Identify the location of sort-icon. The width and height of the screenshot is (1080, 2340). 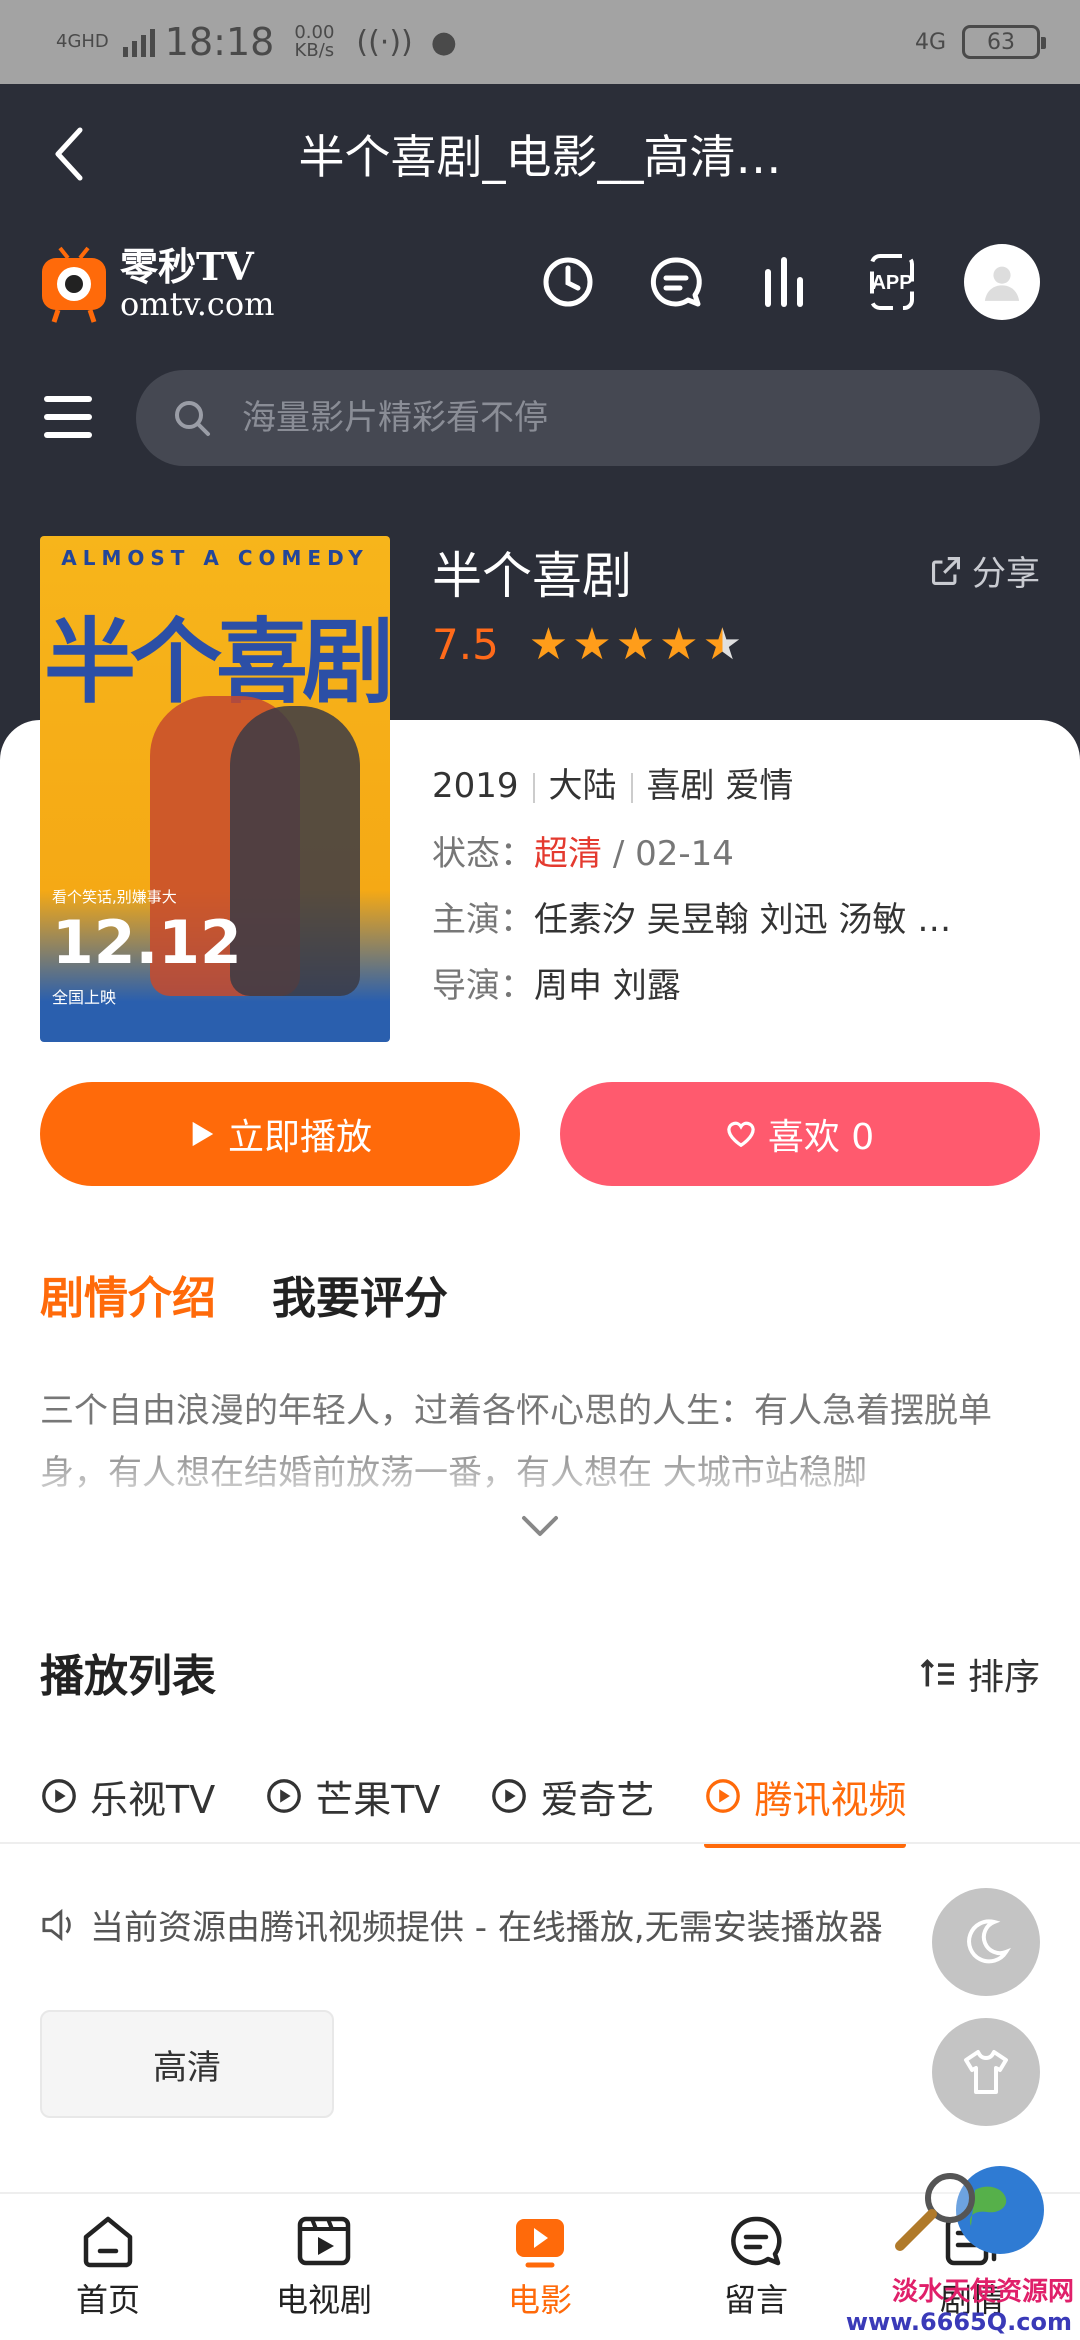
(937, 1673).